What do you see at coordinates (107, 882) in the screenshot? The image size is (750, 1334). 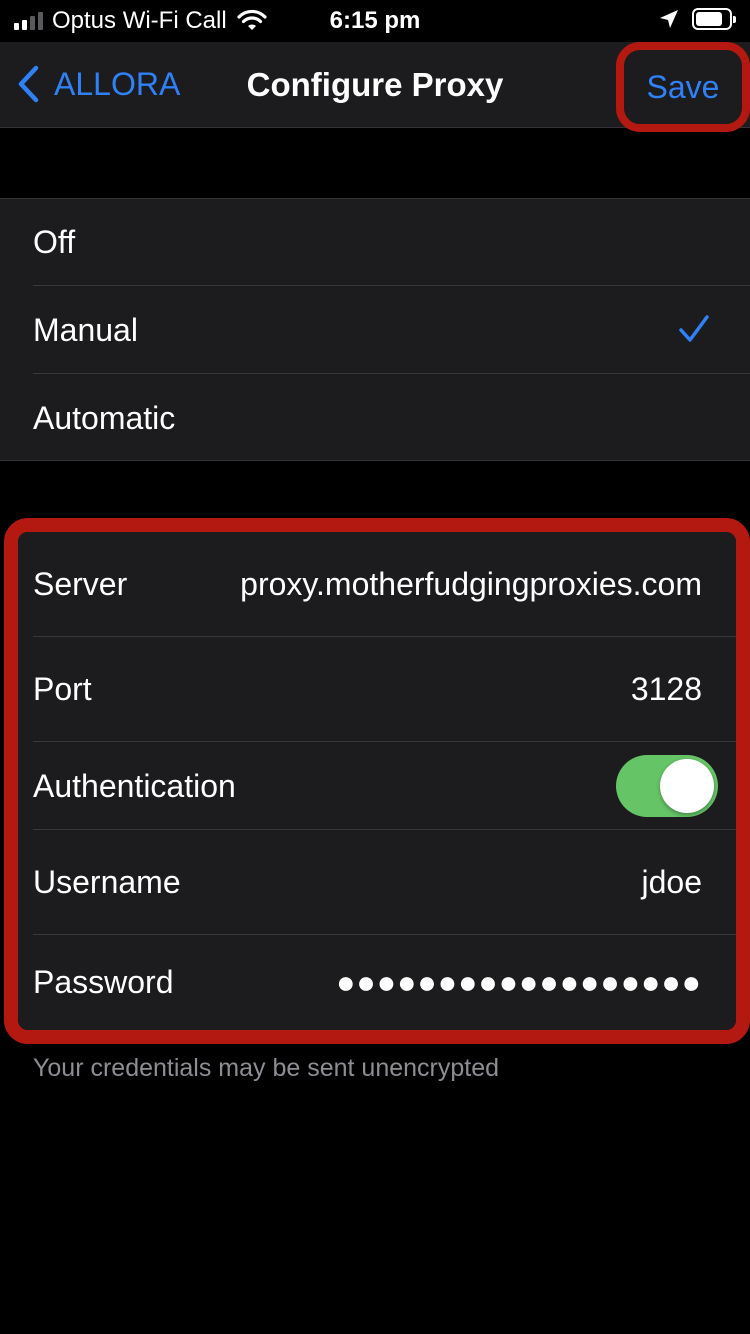 I see `username-label: Username` at bounding box center [107, 882].